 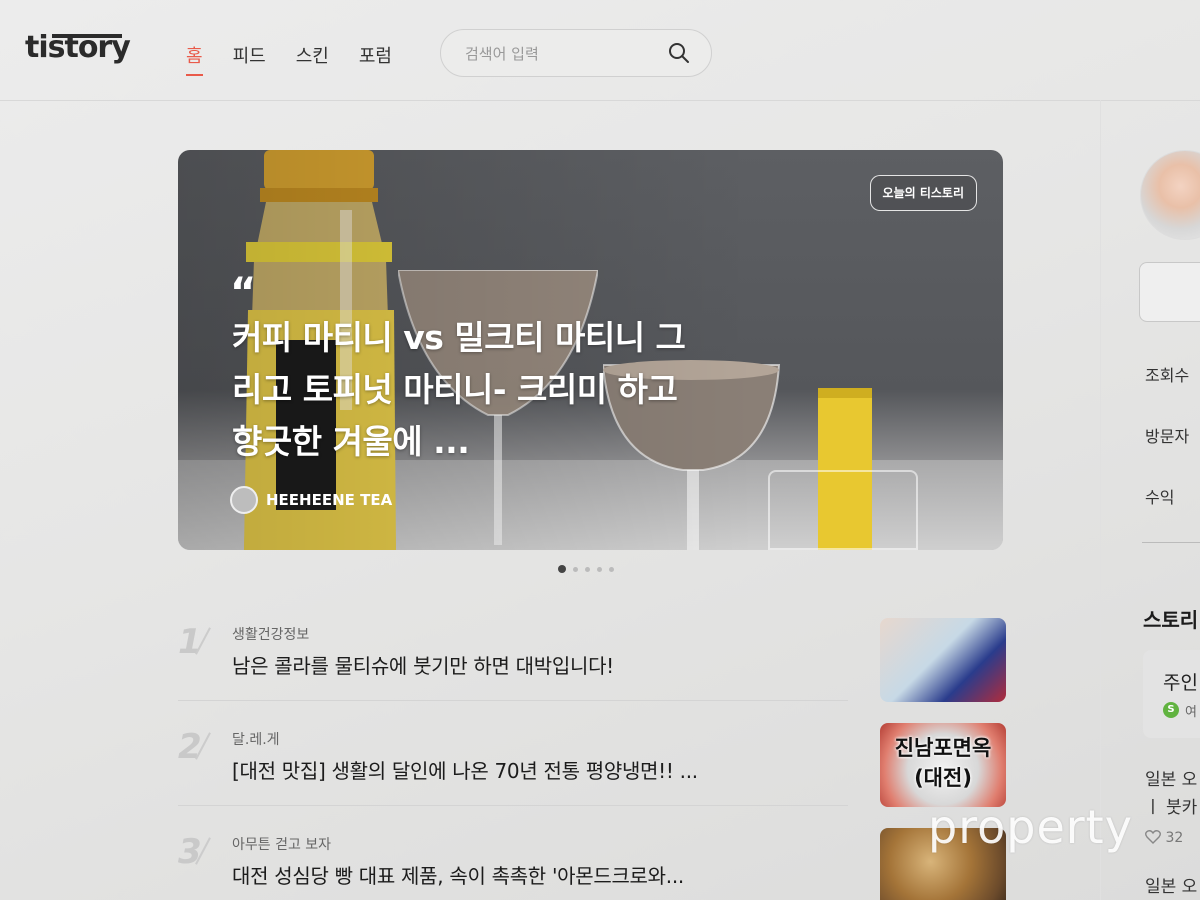 I want to click on post-thumbnail, so click(x=943, y=660).